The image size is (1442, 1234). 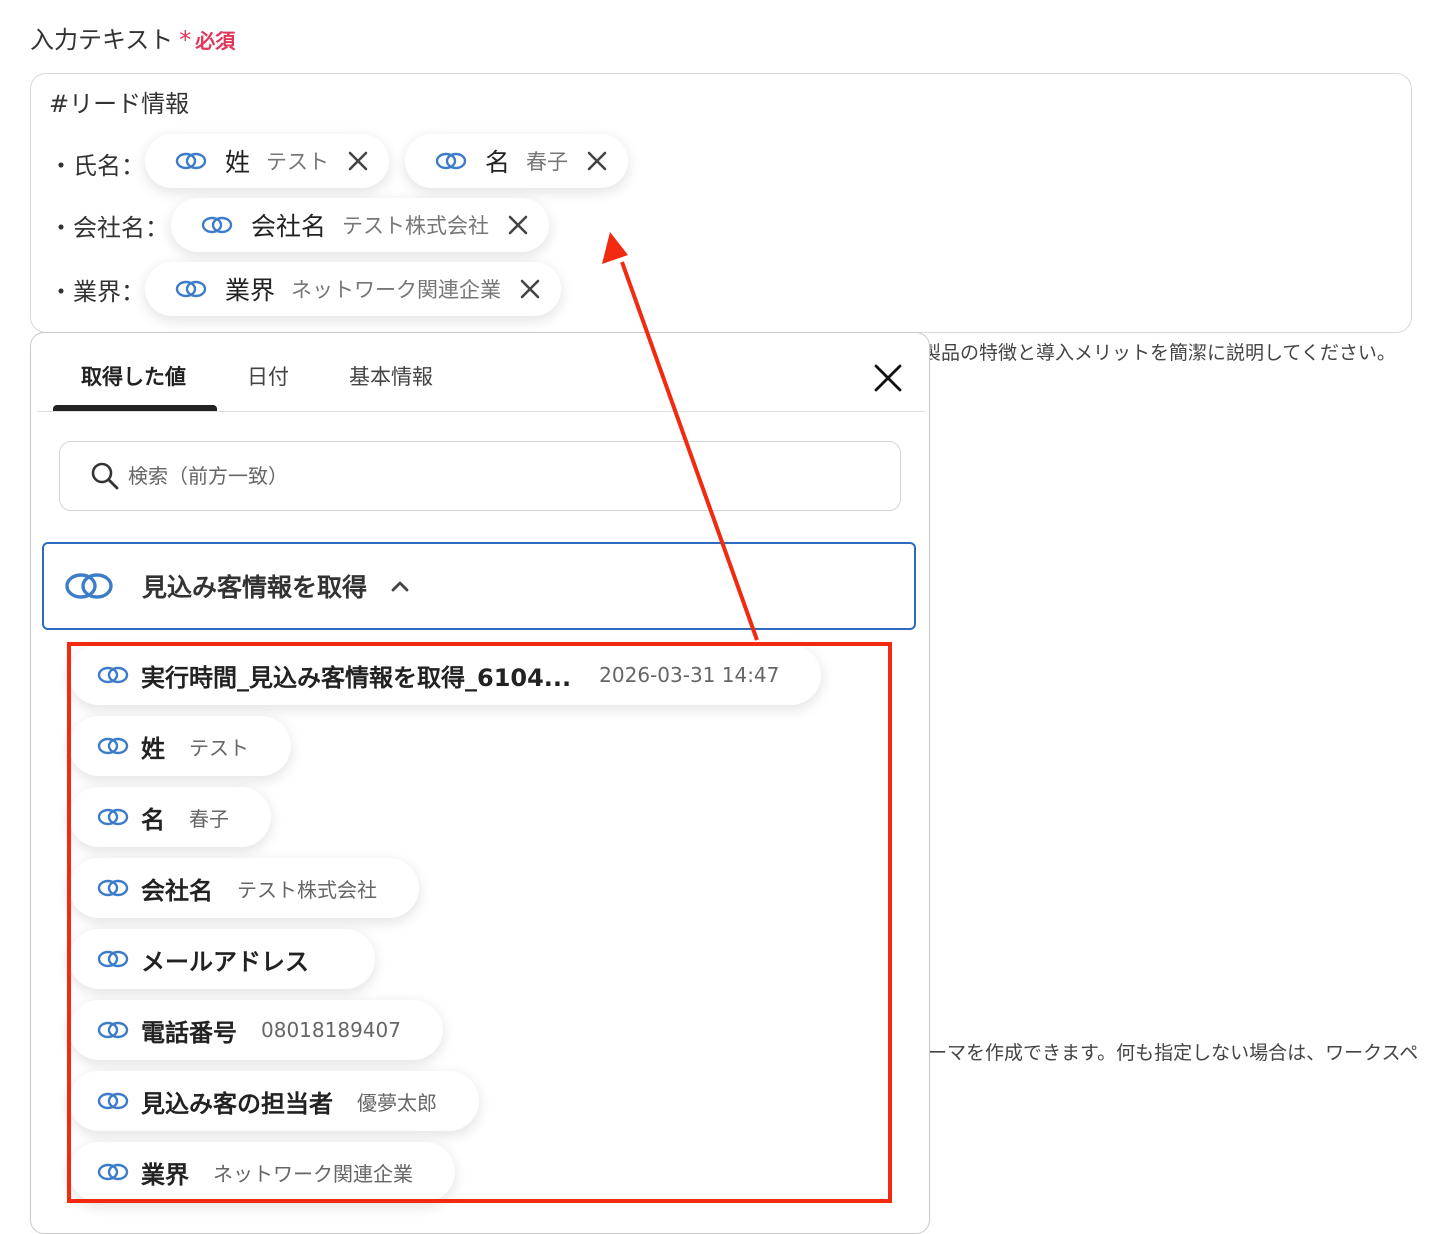 I want to click on output-value: 優夢太郎, so click(x=397, y=1102).